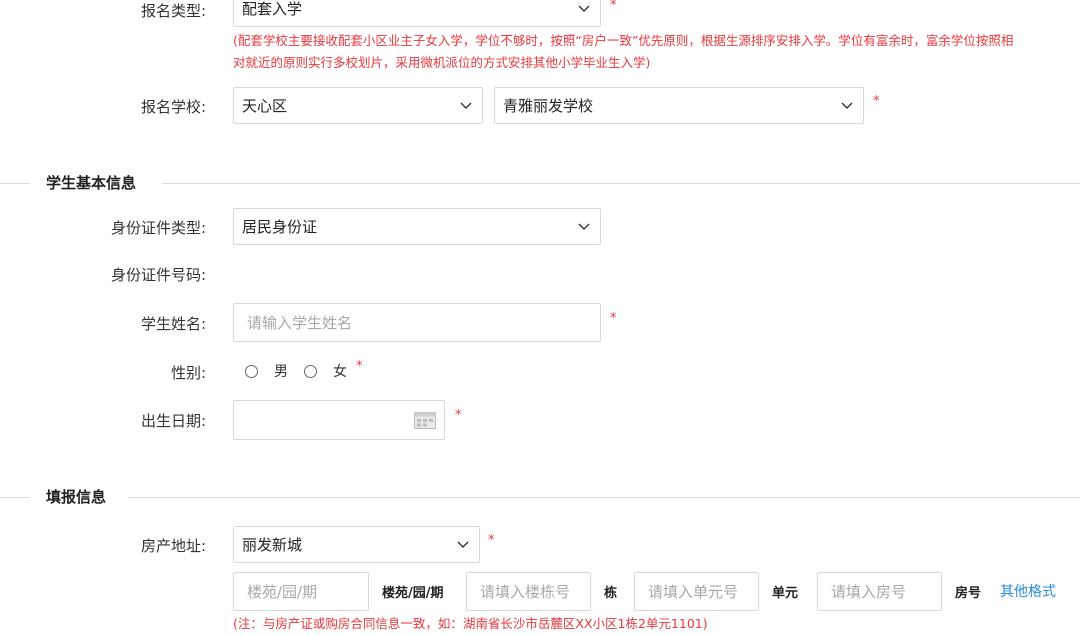 Image resolution: width=1080 pixels, height=635 pixels. Describe the element at coordinates (968, 593) in the screenshot. I see `room-unit-label: 房号` at that location.